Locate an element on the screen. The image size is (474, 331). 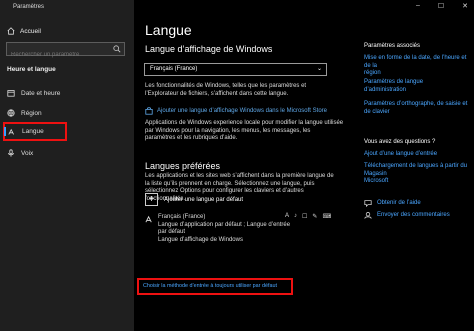
display-language-icon: A is located at coordinates (287, 216).